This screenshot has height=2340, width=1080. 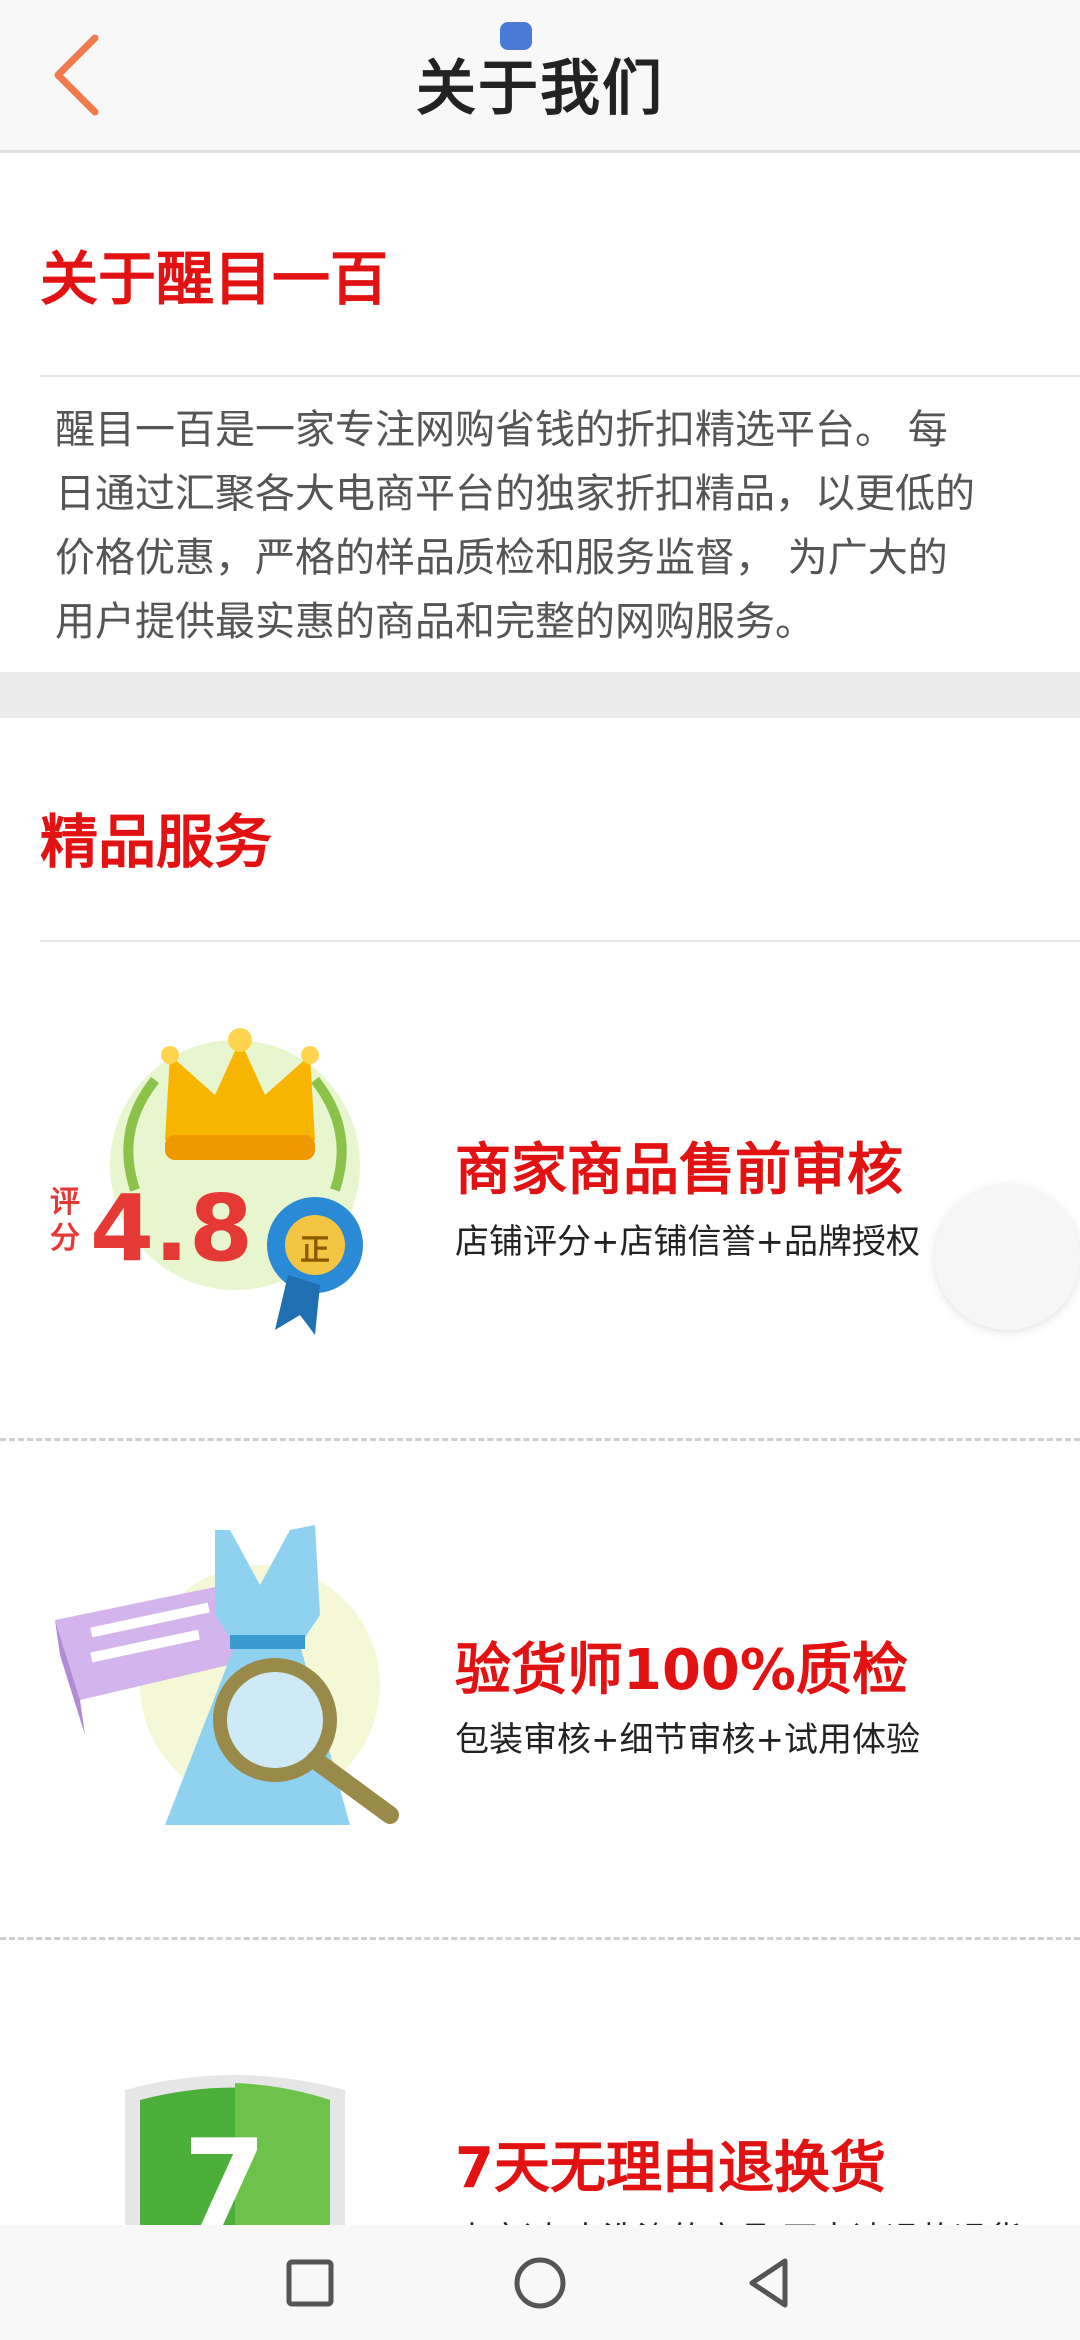 I want to click on square-icon, so click(x=310, y=2283).